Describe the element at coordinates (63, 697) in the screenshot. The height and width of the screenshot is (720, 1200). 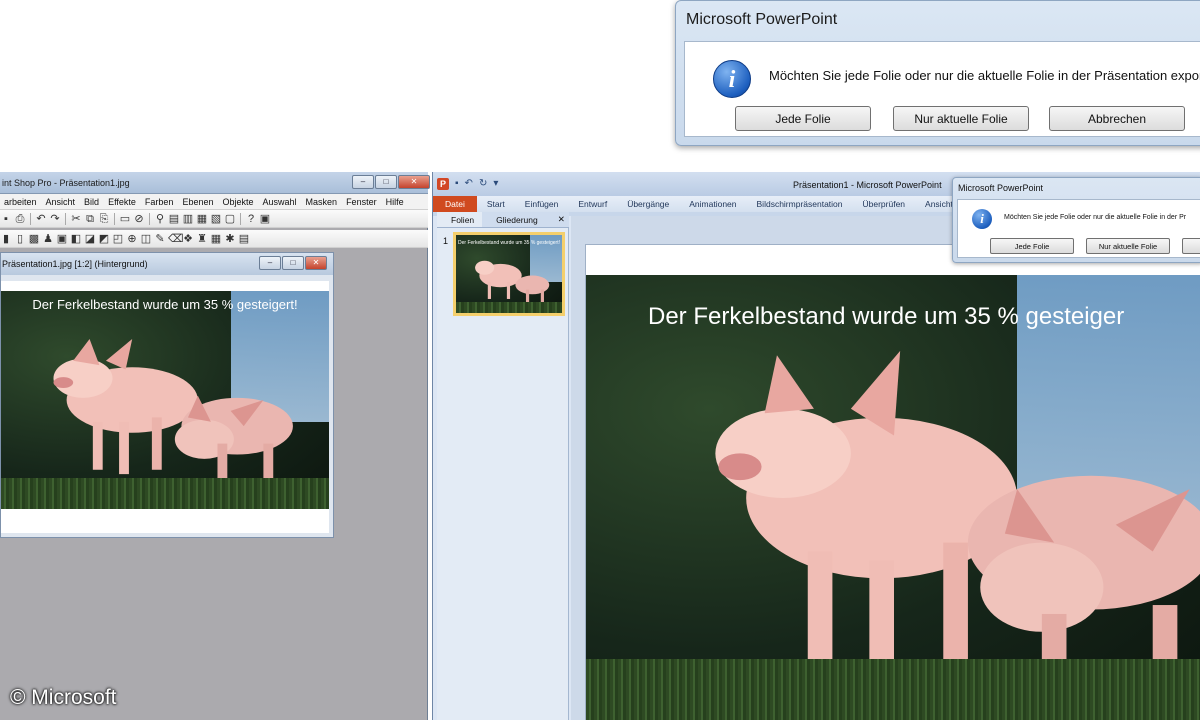
I see `copyright-notice: © Microsoft` at that location.